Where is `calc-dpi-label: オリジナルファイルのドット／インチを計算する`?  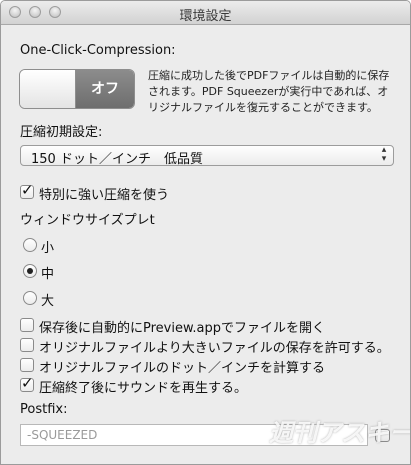 calc-dpi-label: オリジナルファイルのドット／インチを計算する is located at coordinates (182, 368).